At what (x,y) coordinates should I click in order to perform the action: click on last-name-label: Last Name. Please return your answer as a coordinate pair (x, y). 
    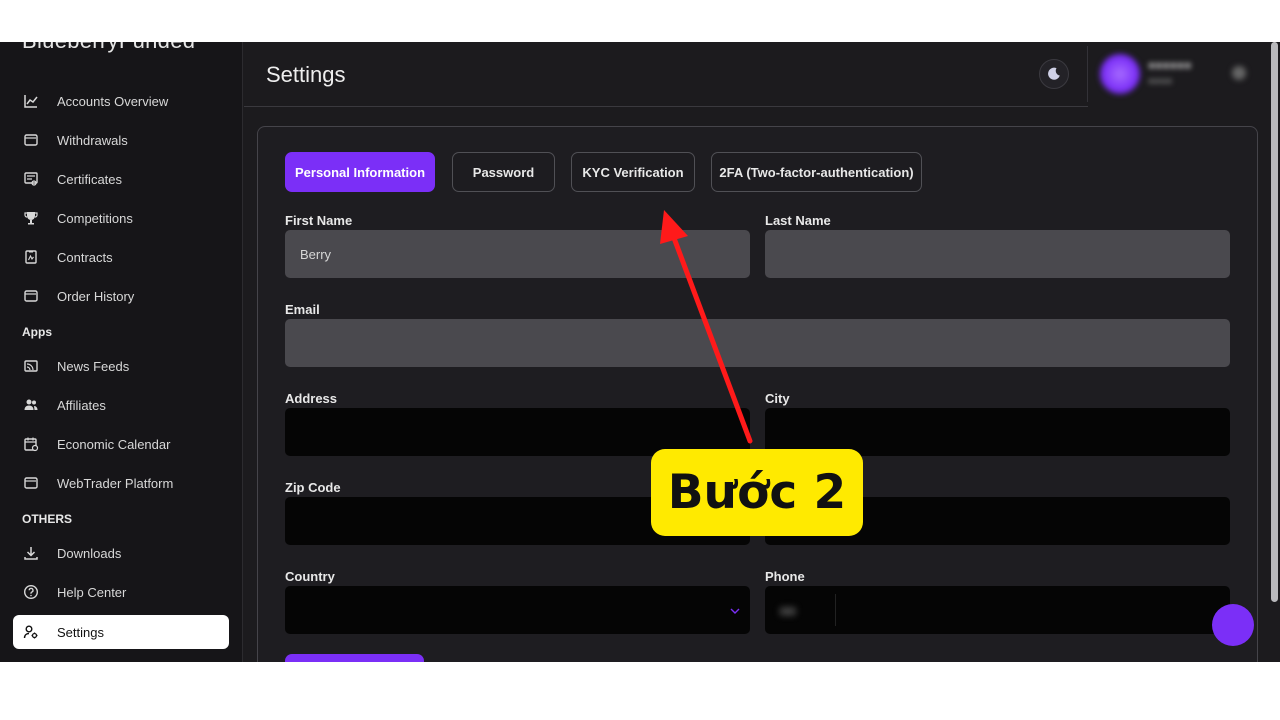
    Looking at the image, I should click on (798, 220).